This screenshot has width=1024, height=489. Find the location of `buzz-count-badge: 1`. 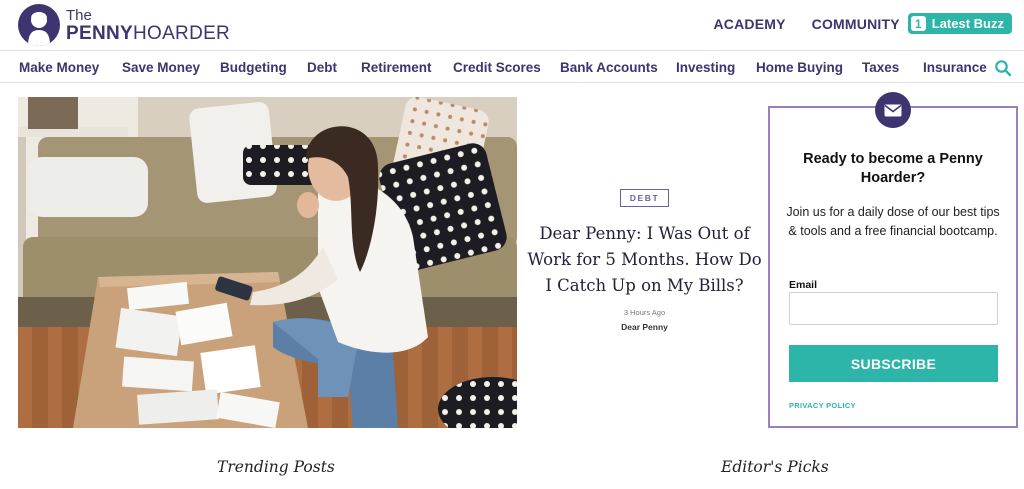

buzz-count-badge: 1 is located at coordinates (918, 23).